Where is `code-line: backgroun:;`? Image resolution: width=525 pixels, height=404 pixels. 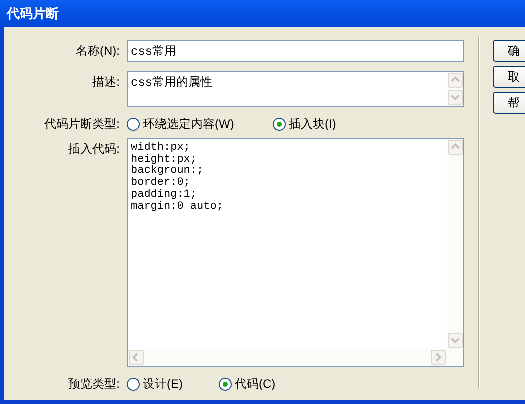 code-line: backgroun:; is located at coordinates (168, 172).